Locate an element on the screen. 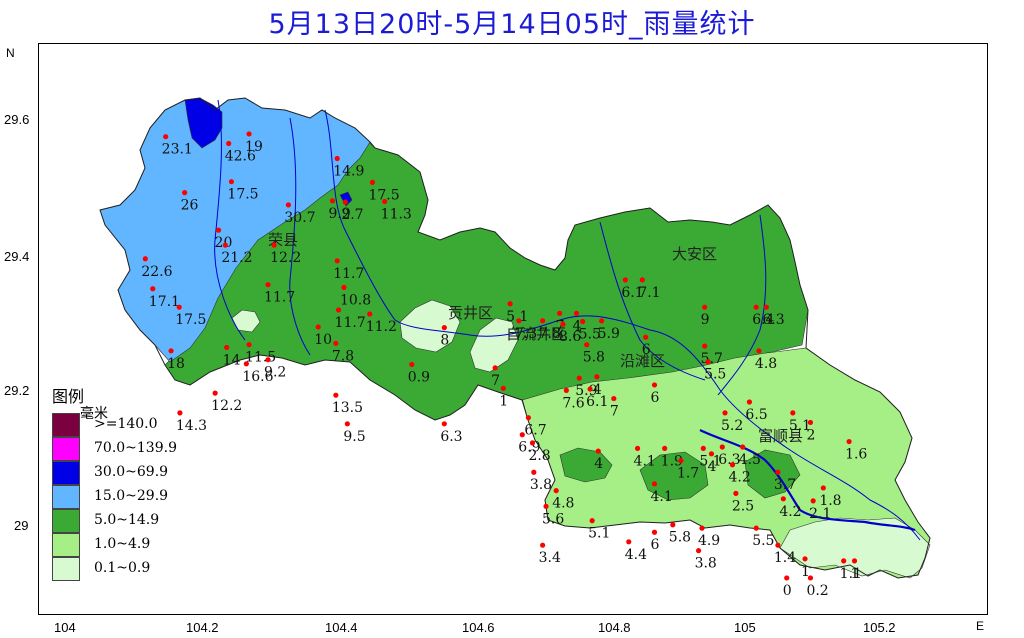 The image size is (1024, 638). station-value: 5.6 is located at coordinates (553, 519).